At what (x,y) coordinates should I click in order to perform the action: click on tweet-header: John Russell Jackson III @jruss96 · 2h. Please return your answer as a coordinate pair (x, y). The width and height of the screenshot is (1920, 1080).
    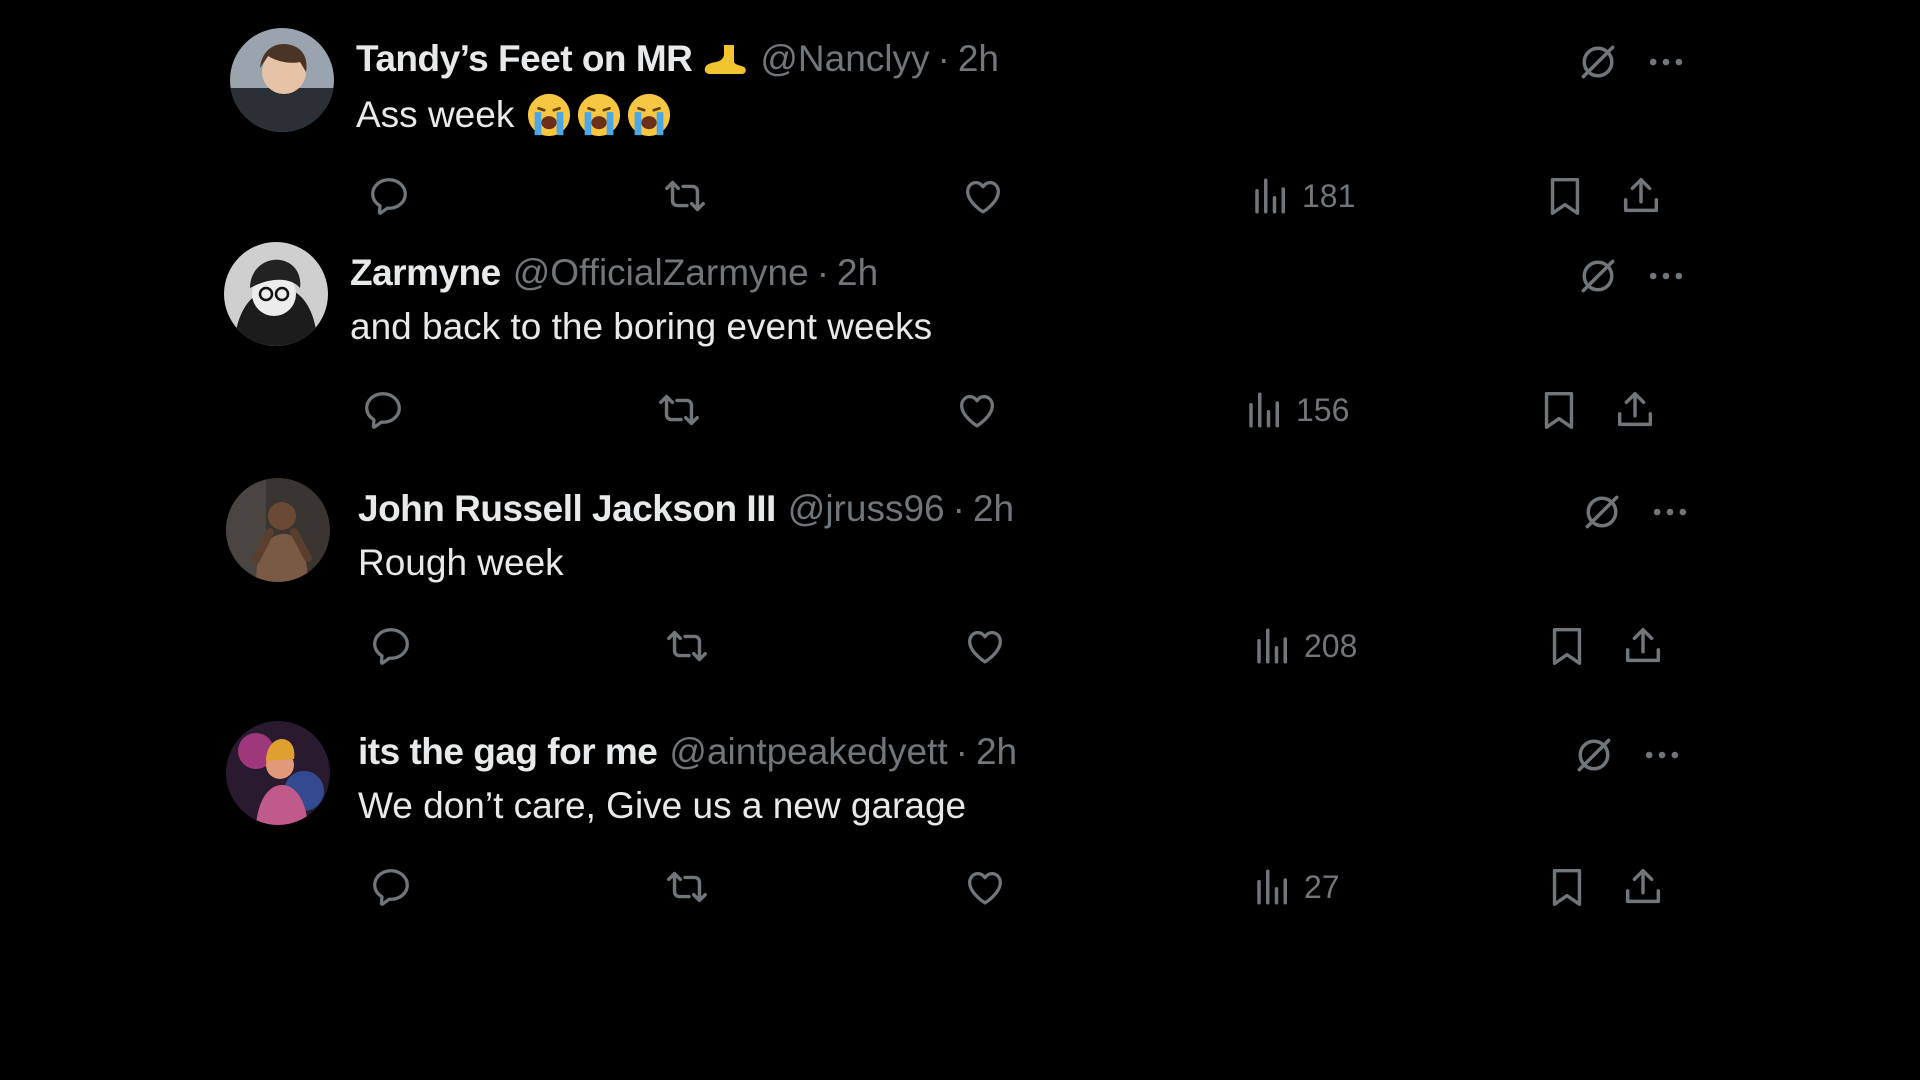
    Looking at the image, I should click on (686, 509).